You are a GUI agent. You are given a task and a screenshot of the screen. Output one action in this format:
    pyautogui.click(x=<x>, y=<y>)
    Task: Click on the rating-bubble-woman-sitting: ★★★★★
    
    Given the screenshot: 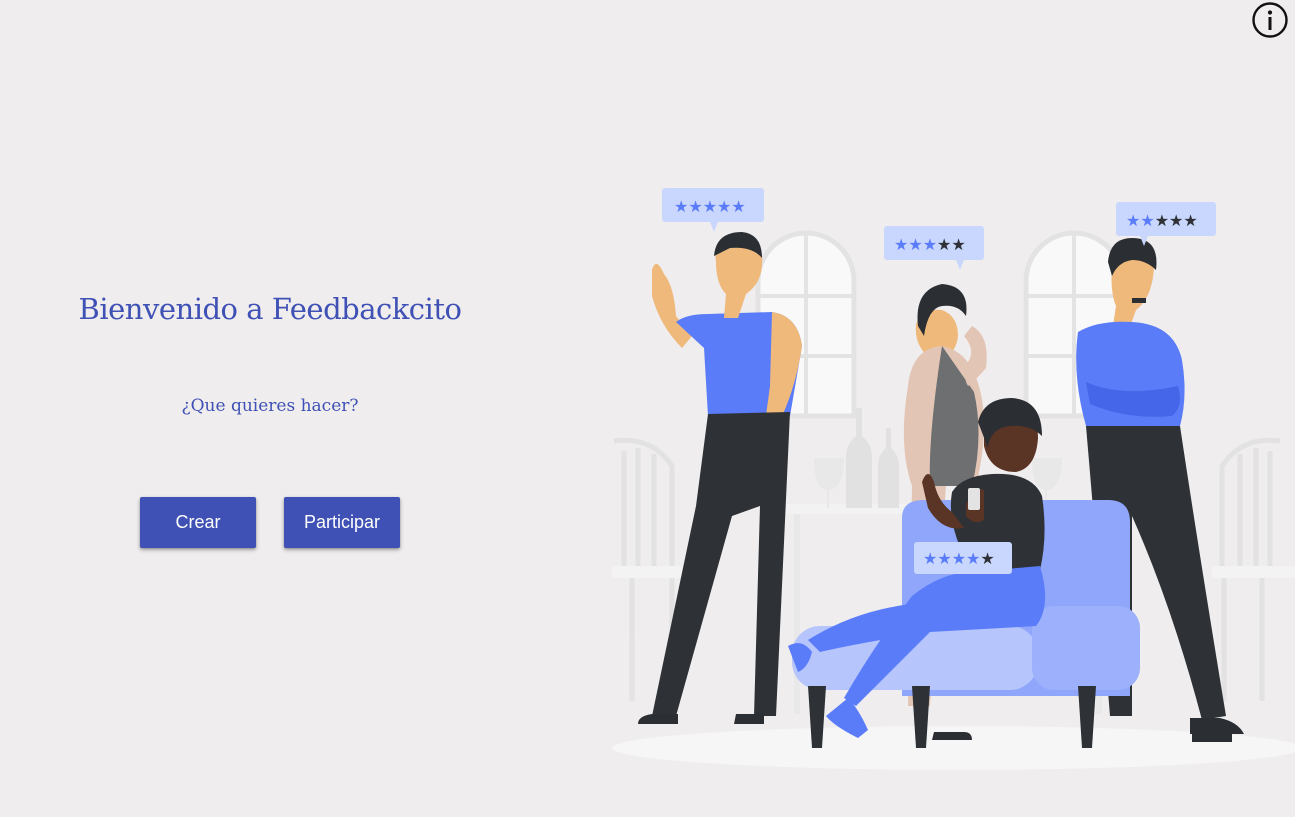 What is the action you would take?
    pyautogui.click(x=963, y=558)
    